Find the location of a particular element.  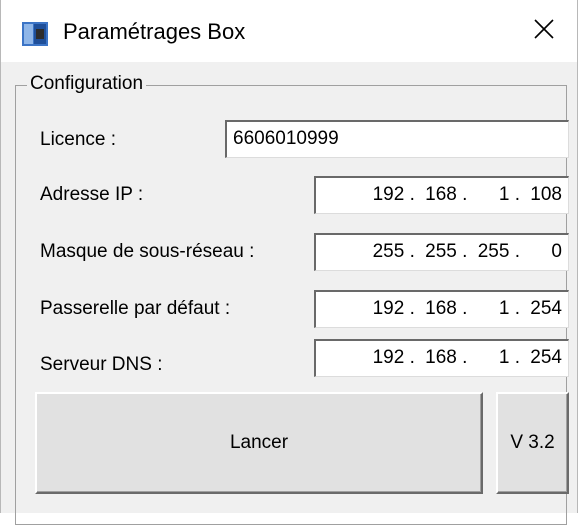

dns-octet-3: 1 is located at coordinates (488, 358).